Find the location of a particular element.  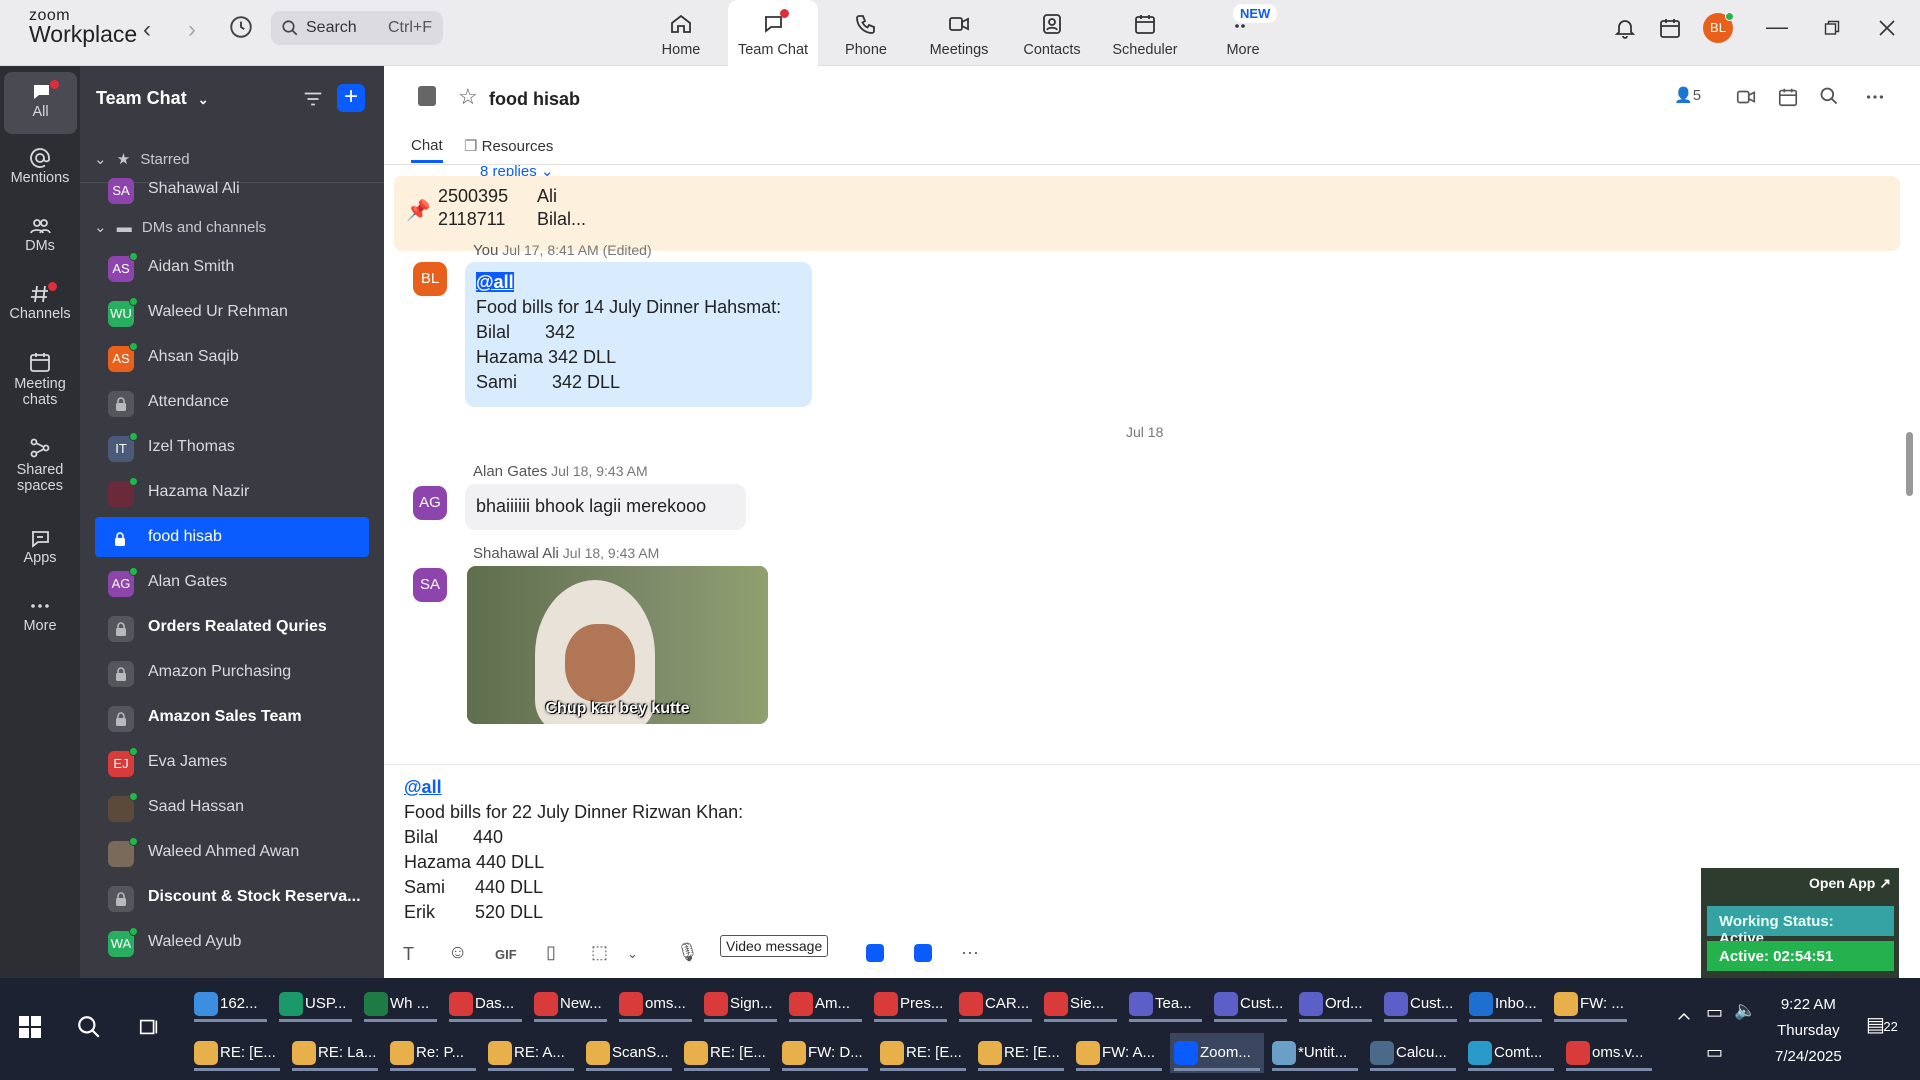

sidebar-item: Amazon Sales Team is located at coordinates (238, 717).